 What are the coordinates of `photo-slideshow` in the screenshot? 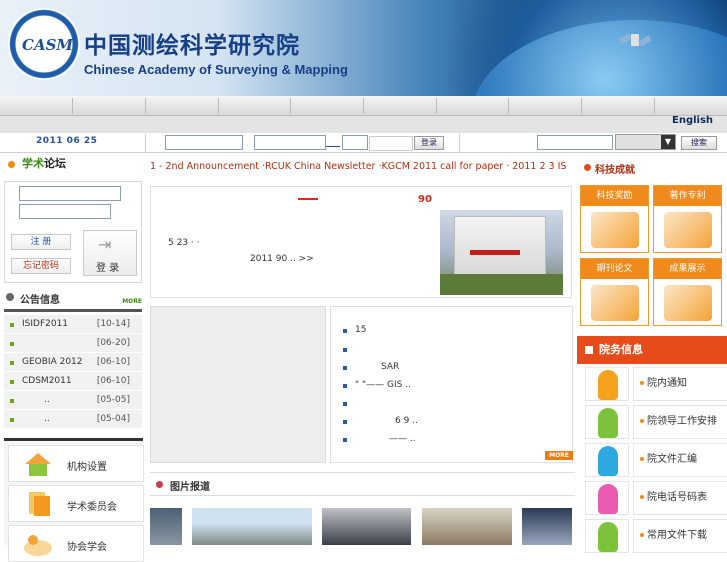 It's located at (238, 384).